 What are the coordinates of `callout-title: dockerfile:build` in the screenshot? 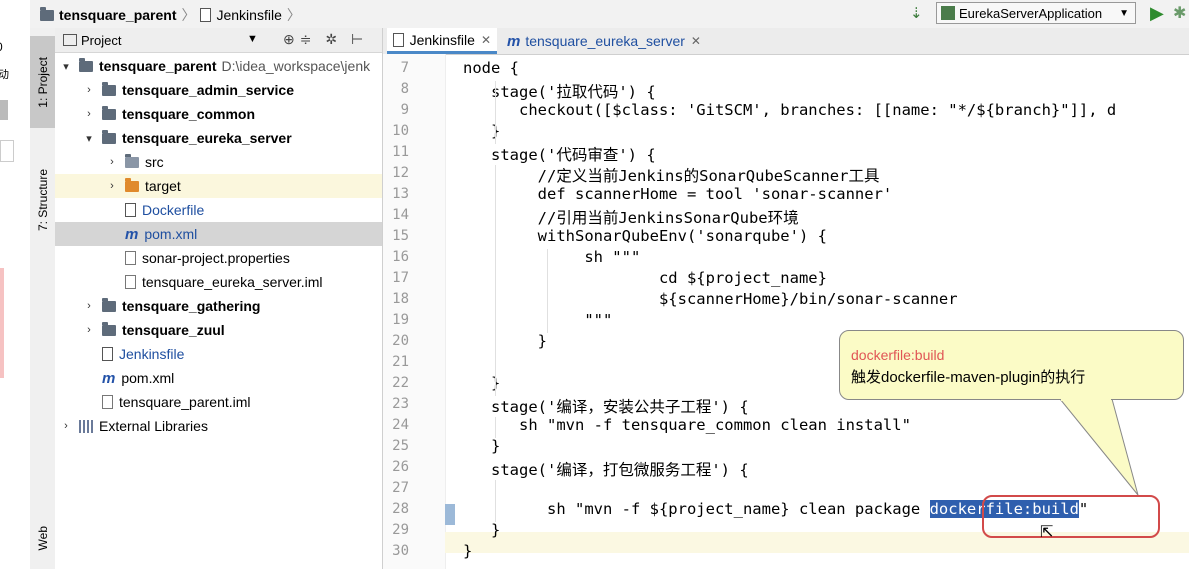 It's located at (898, 355).